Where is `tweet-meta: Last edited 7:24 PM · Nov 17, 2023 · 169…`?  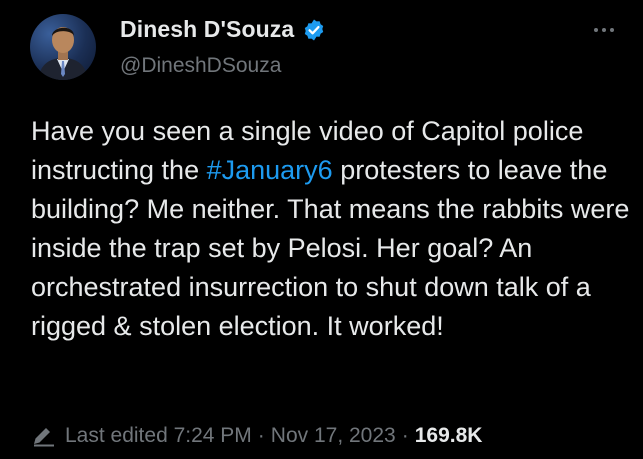 tweet-meta: Last edited 7:24 PM · Nov 17, 2023 · 169… is located at coordinates (256, 436).